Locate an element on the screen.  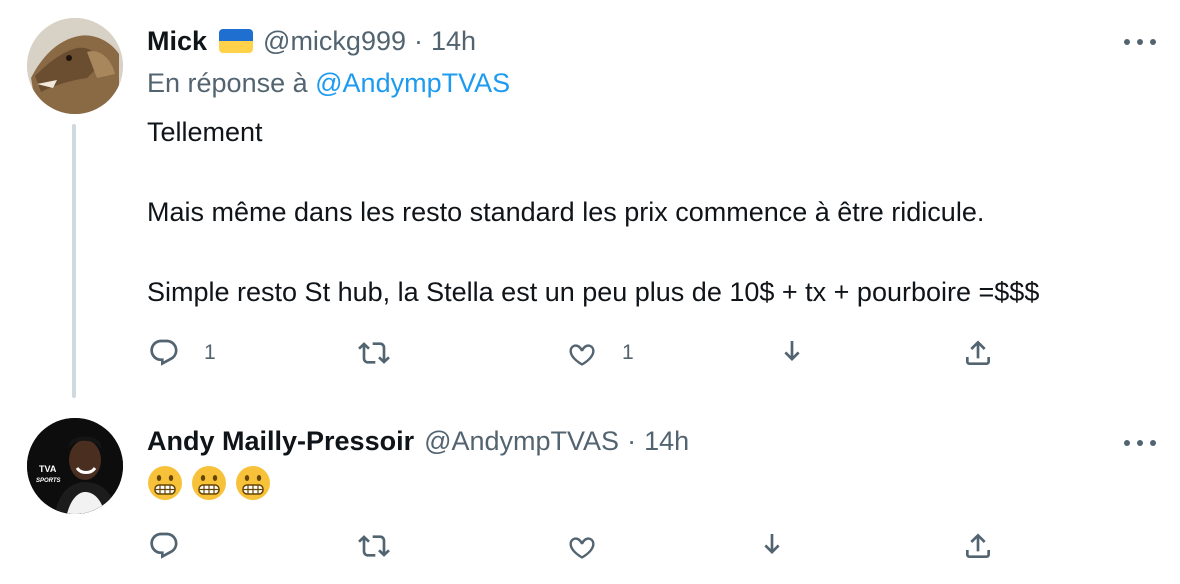
avatar: TVA SPORTS is located at coordinates (75, 466).